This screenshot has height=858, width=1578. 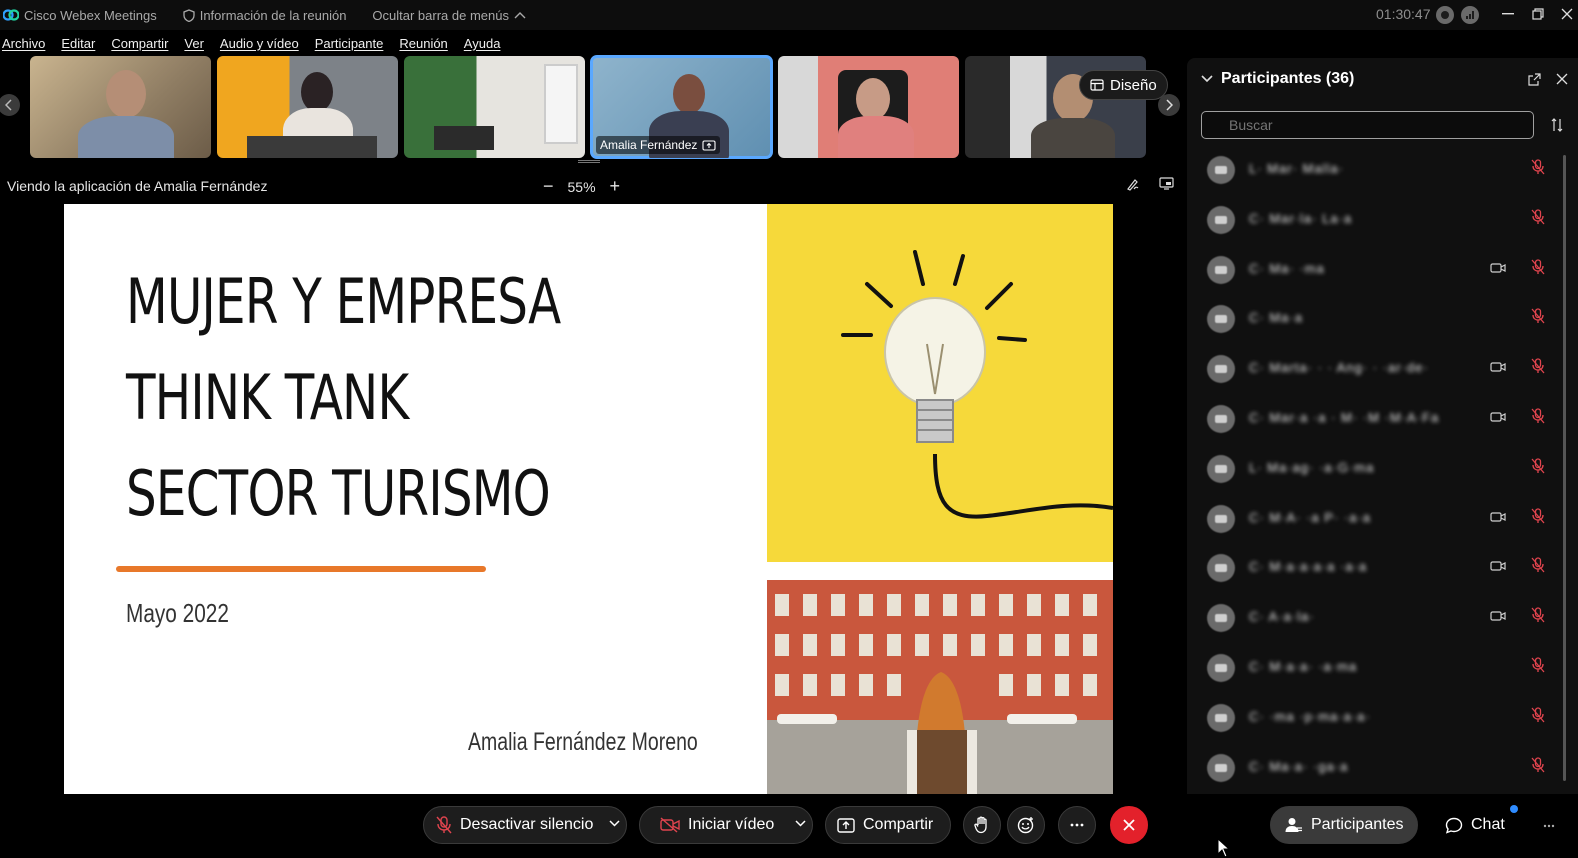 I want to click on zoom-out-button: −, so click(x=548, y=186).